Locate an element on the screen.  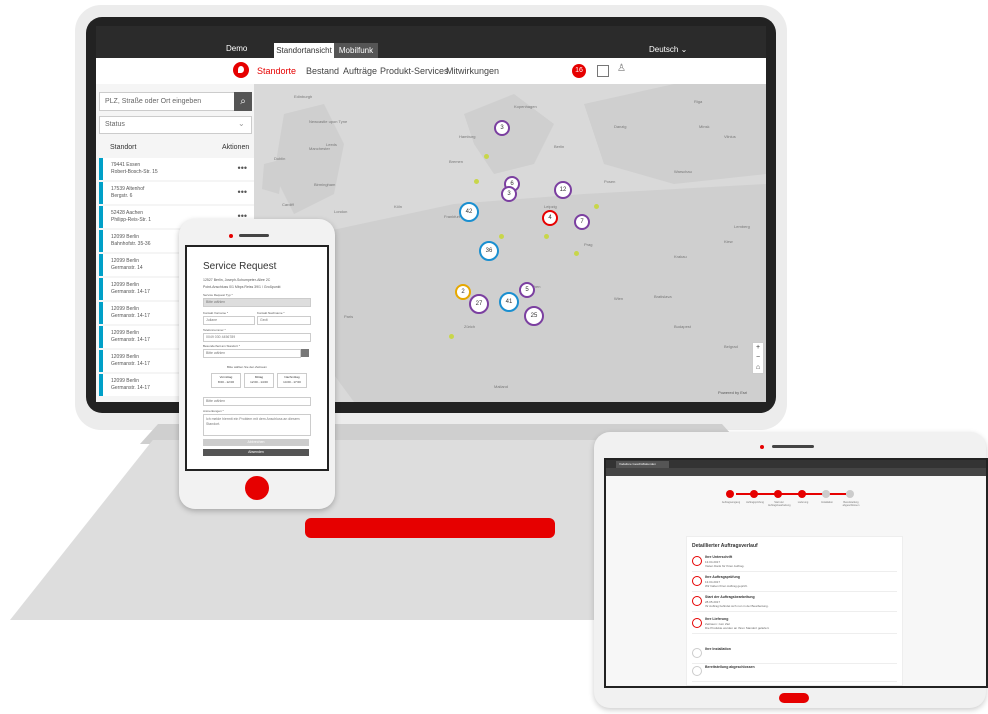
user-icon: ♙ is located at coordinates (621, 68).